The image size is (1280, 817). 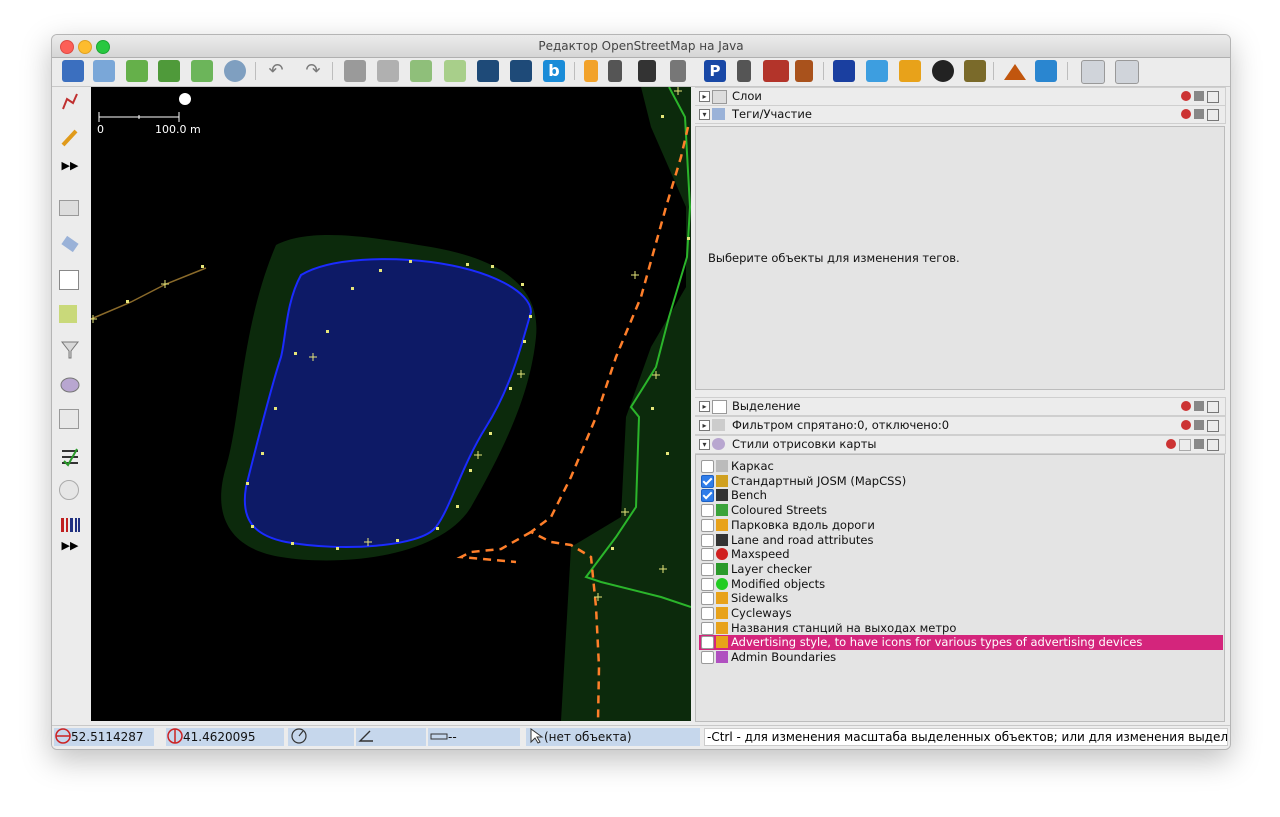 What do you see at coordinates (70, 166) in the screenshot?
I see `more-tools-icon: ▶▶` at bounding box center [70, 166].